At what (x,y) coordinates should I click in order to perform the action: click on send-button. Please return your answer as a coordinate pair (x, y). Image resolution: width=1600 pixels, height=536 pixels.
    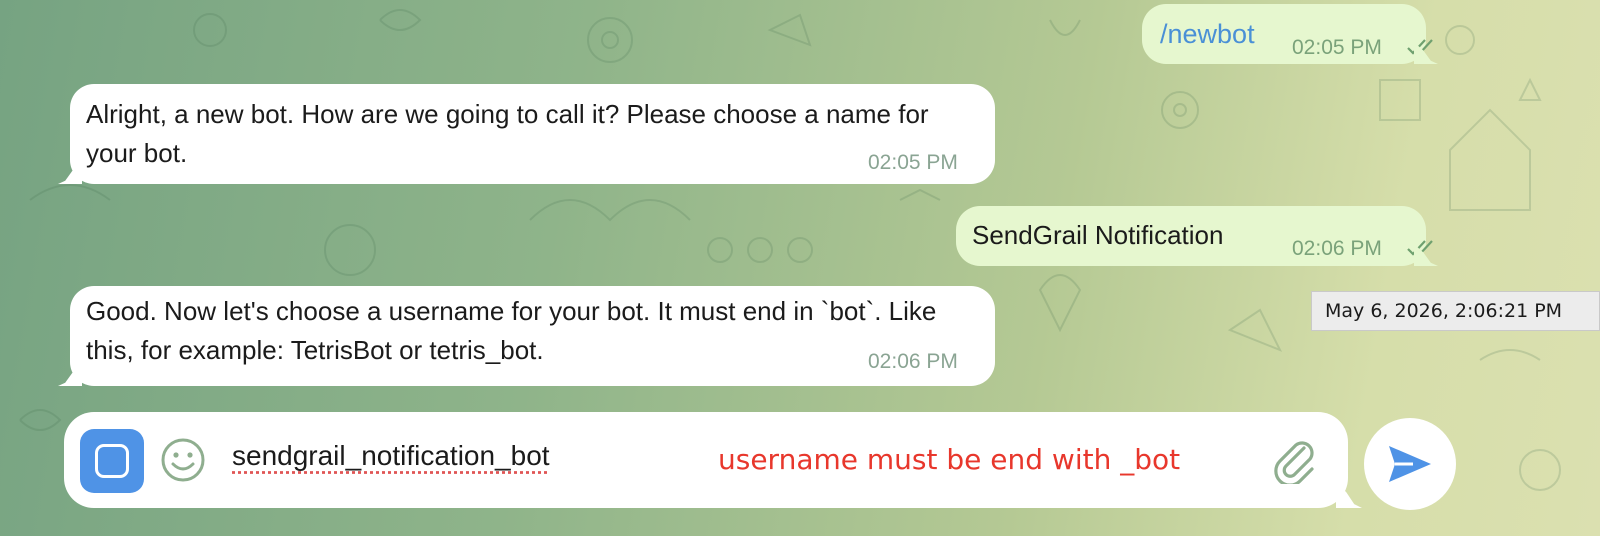
    Looking at the image, I should click on (1410, 464).